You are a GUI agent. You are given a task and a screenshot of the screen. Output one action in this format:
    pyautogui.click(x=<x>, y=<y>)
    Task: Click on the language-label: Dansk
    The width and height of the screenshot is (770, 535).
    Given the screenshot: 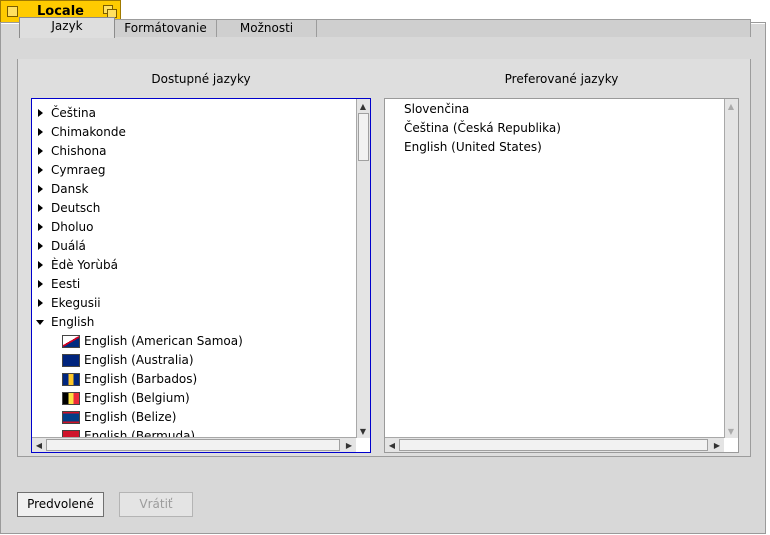 What is the action you would take?
    pyautogui.click(x=70, y=189)
    